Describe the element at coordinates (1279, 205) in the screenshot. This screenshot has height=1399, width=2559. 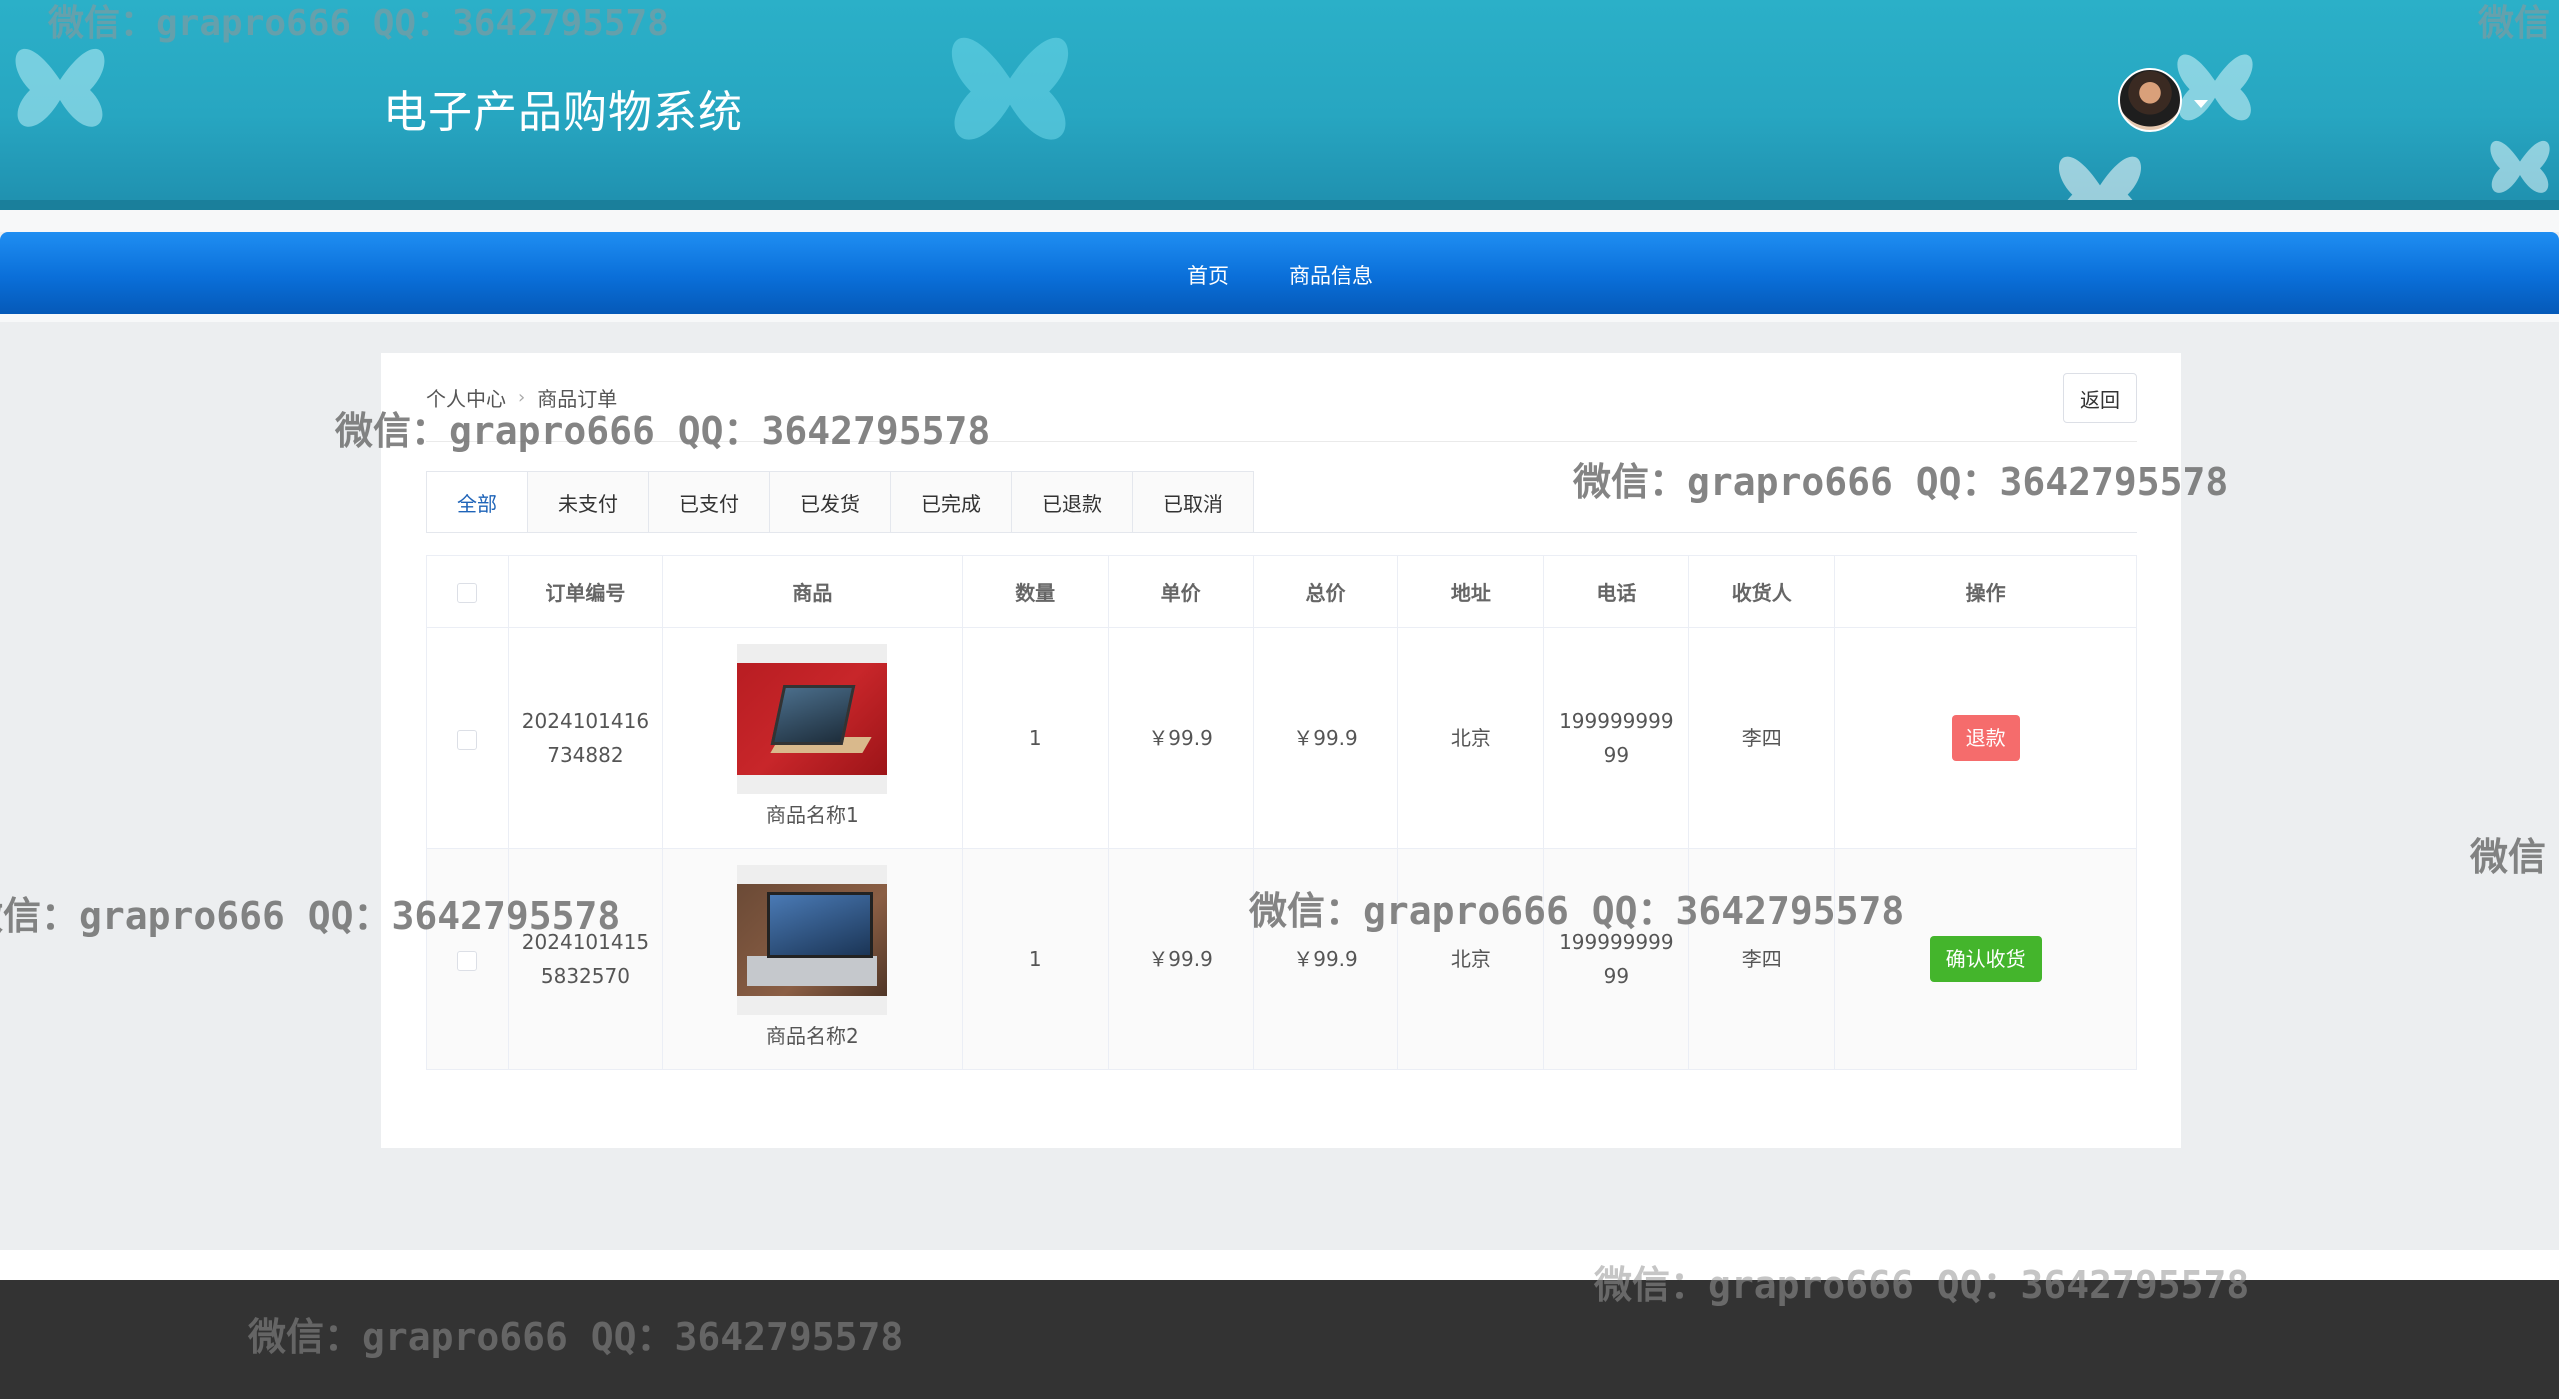
I see `header-stripe` at that location.